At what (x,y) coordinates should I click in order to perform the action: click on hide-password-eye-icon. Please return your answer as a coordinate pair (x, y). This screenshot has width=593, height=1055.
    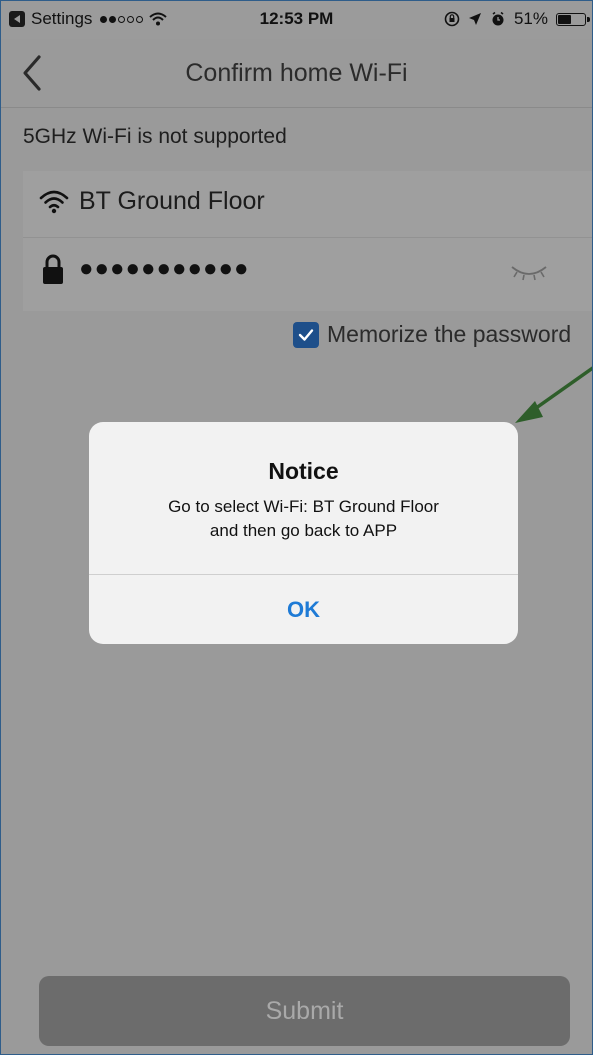
    Looking at the image, I should click on (529, 271).